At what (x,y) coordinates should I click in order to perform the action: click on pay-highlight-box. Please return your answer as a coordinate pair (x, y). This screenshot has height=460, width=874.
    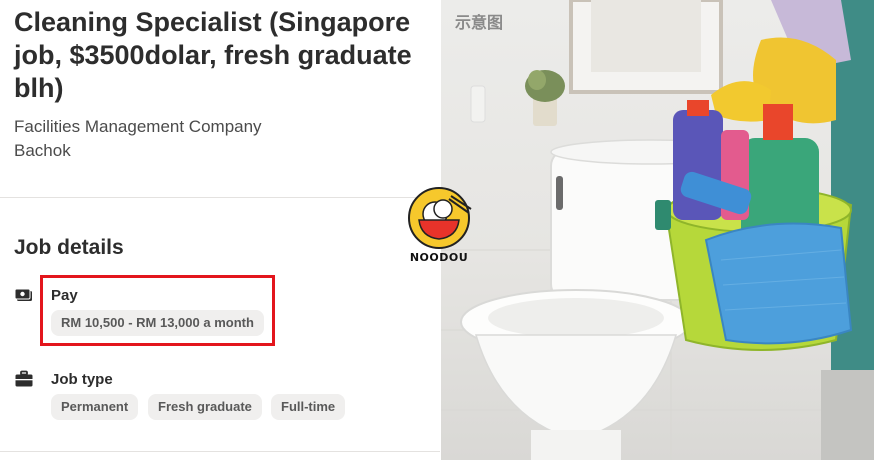
    Looking at the image, I should click on (157, 310).